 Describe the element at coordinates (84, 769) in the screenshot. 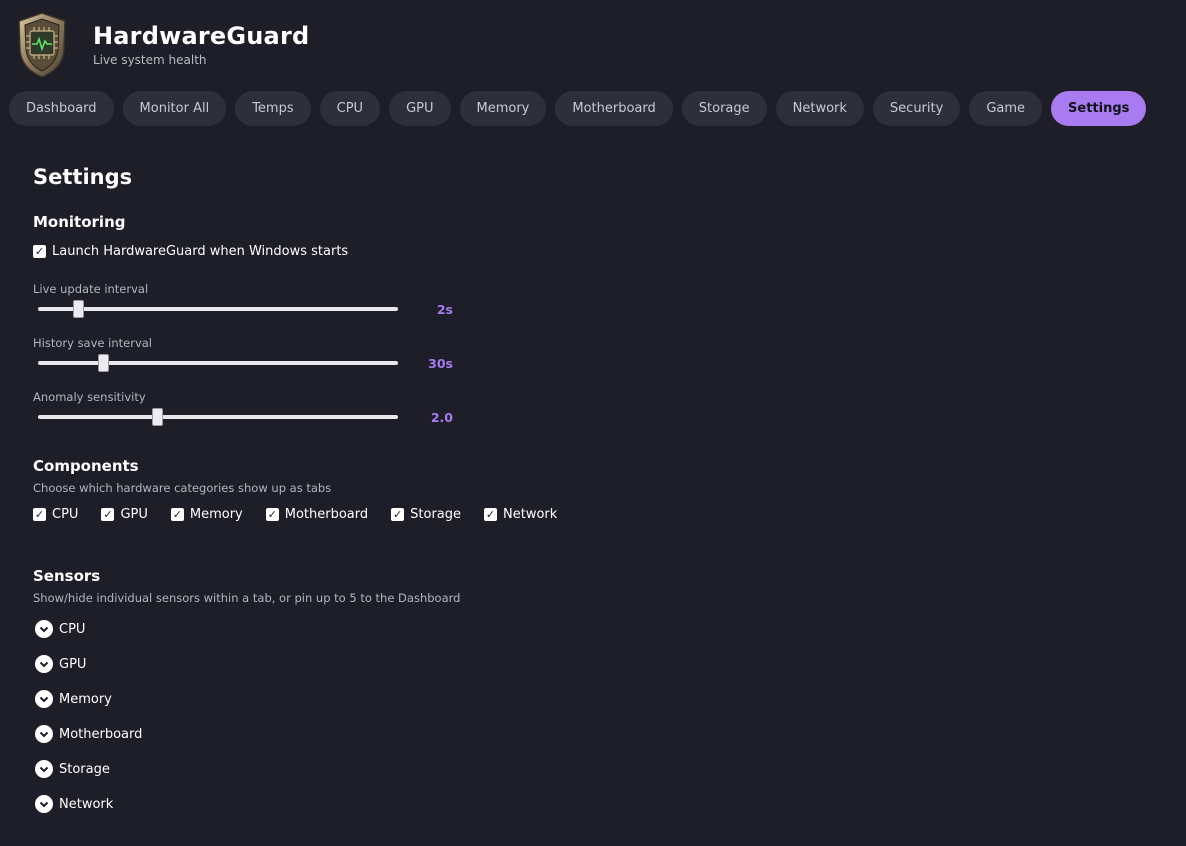

I see `sensor-group-label: Storage` at that location.